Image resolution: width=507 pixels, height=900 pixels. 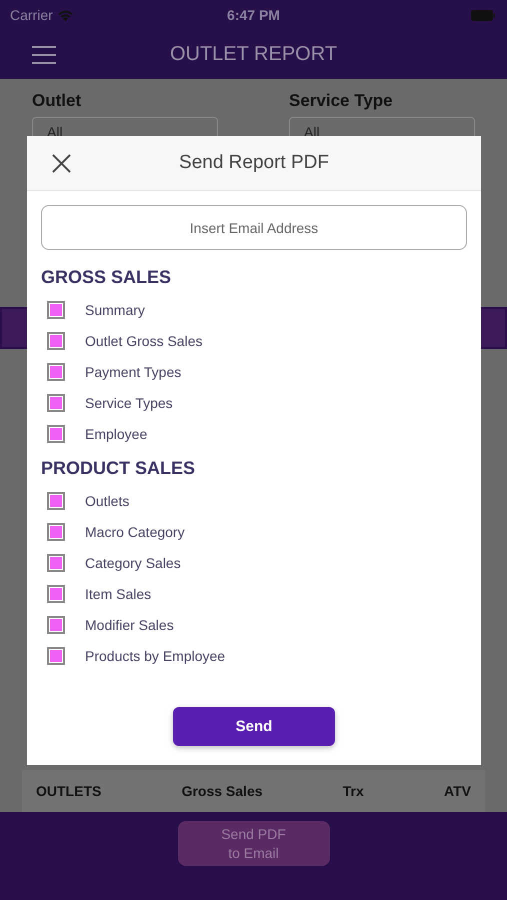 What do you see at coordinates (44, 55) in the screenshot?
I see `menu-icon` at bounding box center [44, 55].